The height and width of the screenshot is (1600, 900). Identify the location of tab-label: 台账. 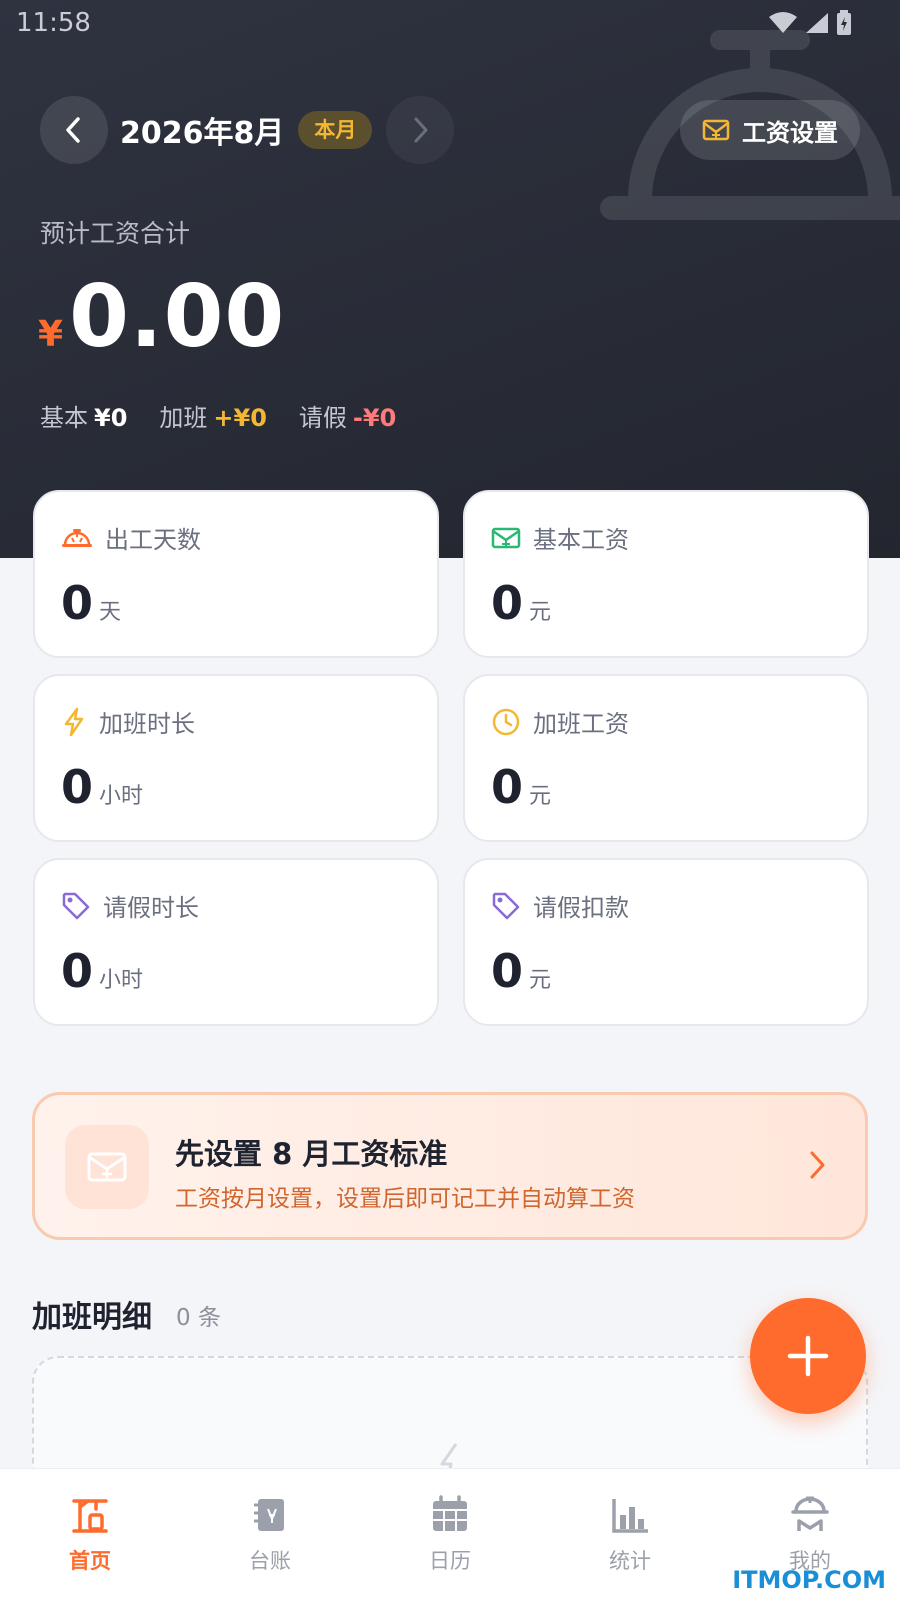
(270, 1561).